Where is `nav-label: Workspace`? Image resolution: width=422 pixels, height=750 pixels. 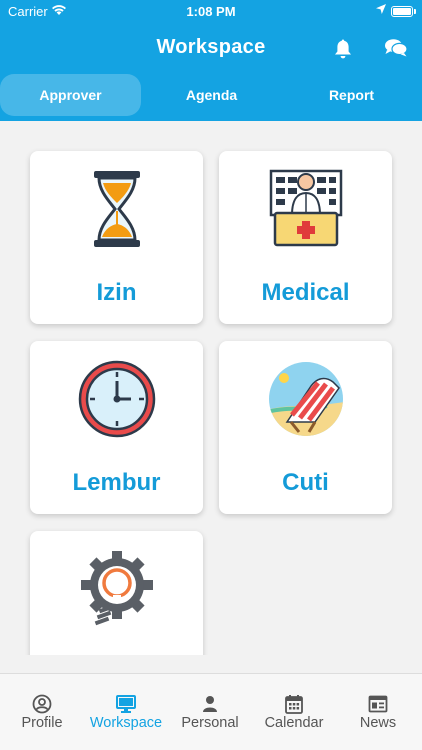 nav-label: Workspace is located at coordinates (126, 723).